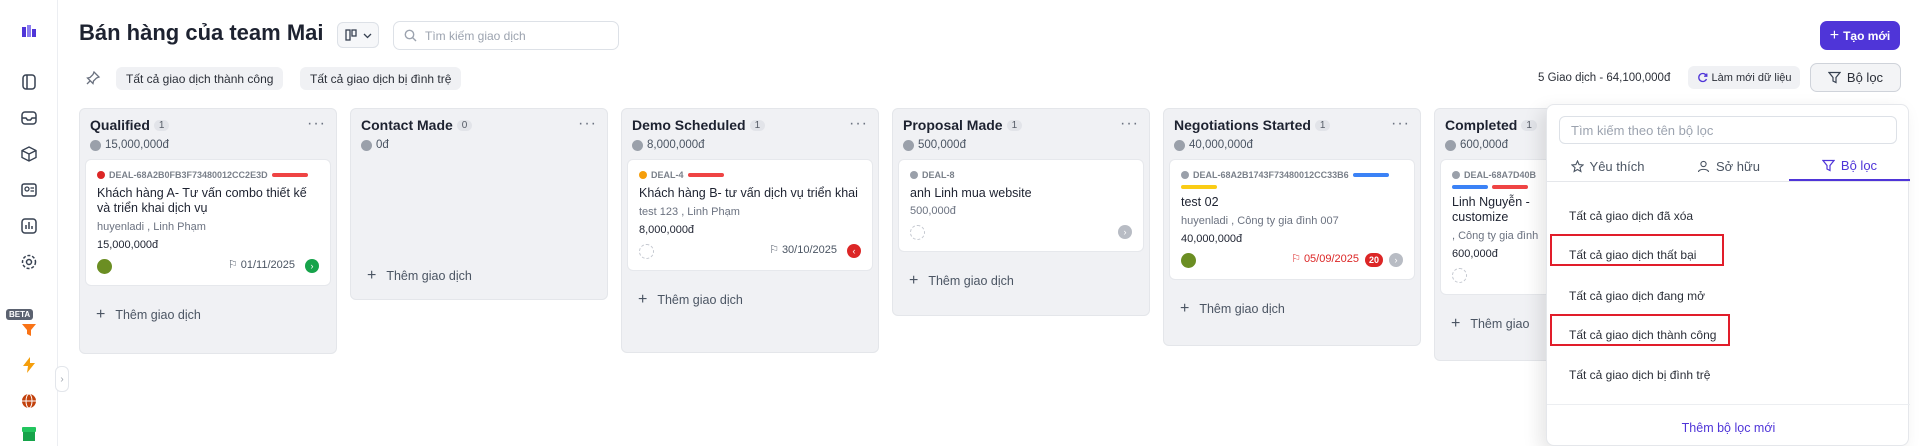 The image size is (1919, 446). What do you see at coordinates (1637, 250) in the screenshot?
I see `highlight-box` at bounding box center [1637, 250].